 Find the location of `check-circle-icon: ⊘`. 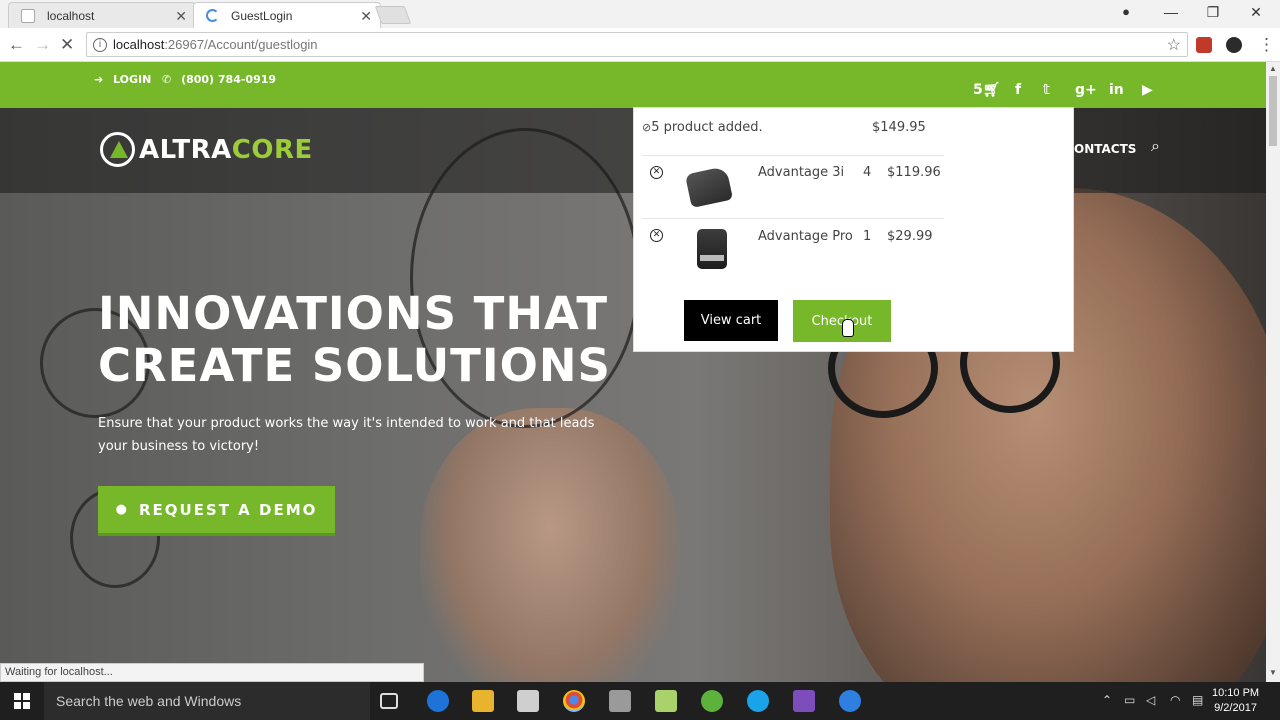

check-circle-icon: ⊘ is located at coordinates (647, 127).